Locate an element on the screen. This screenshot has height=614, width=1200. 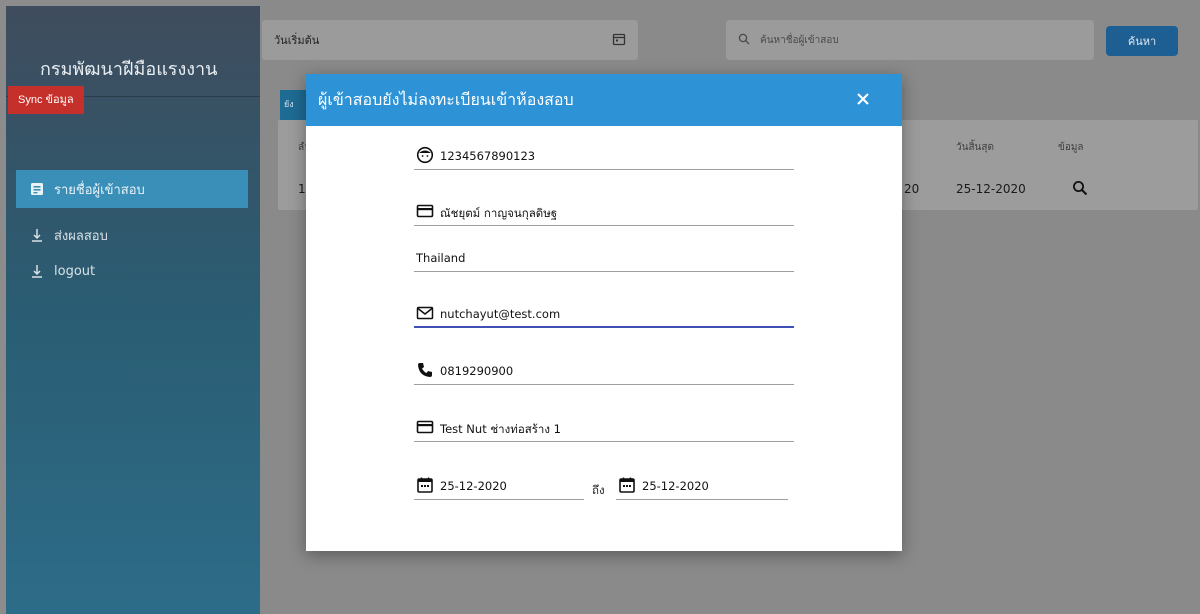
search-icon is located at coordinates (744, 40).